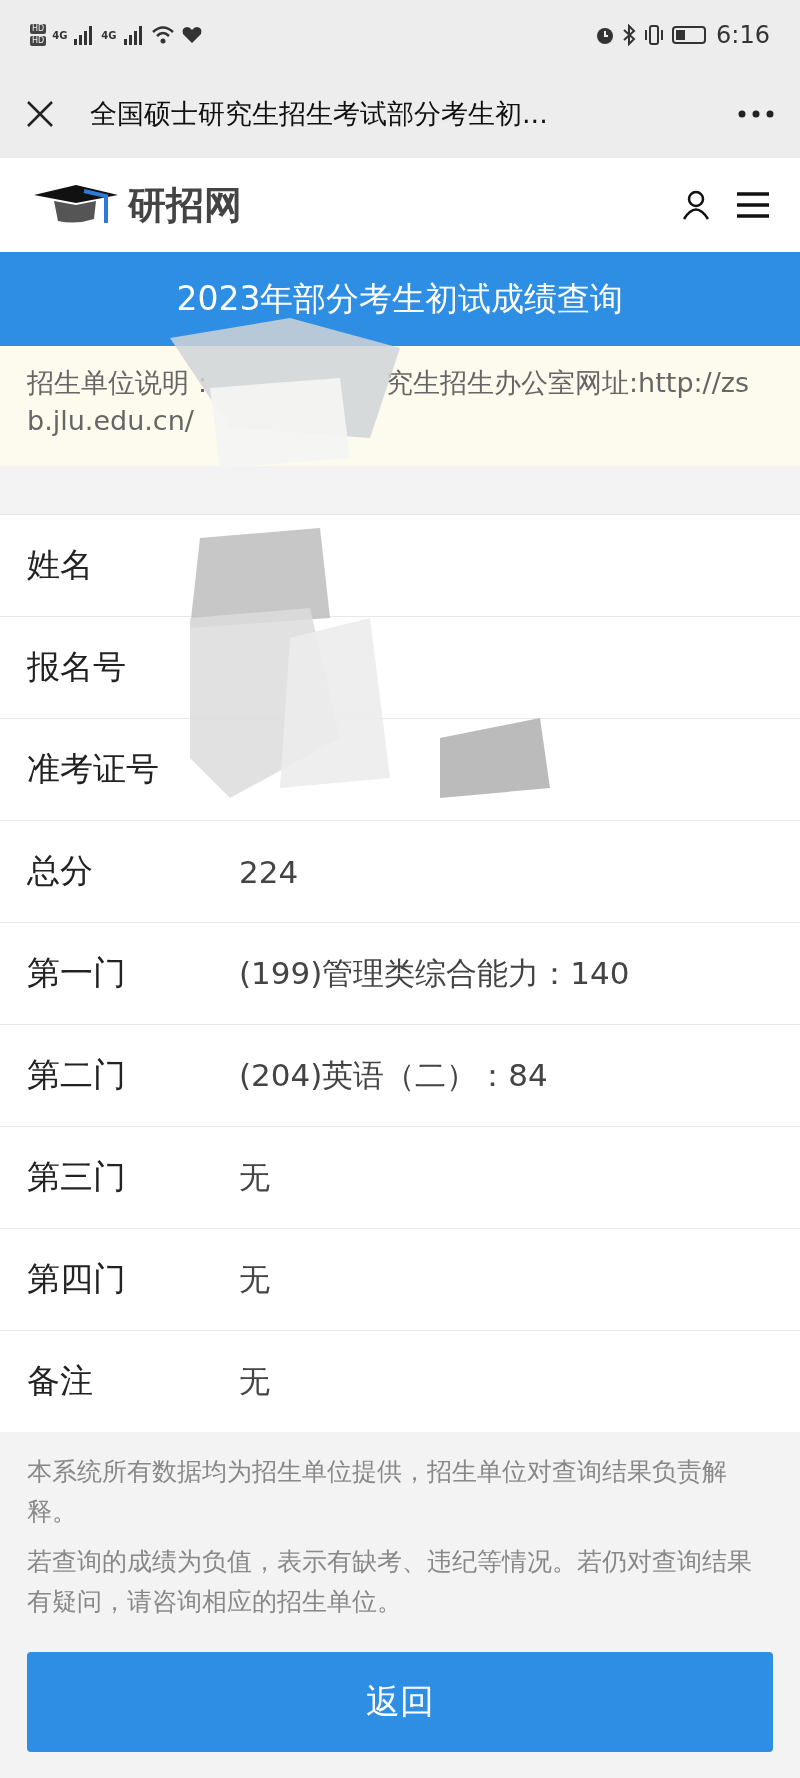  I want to click on field-value: (204)英语（二）：84, so click(393, 1075).